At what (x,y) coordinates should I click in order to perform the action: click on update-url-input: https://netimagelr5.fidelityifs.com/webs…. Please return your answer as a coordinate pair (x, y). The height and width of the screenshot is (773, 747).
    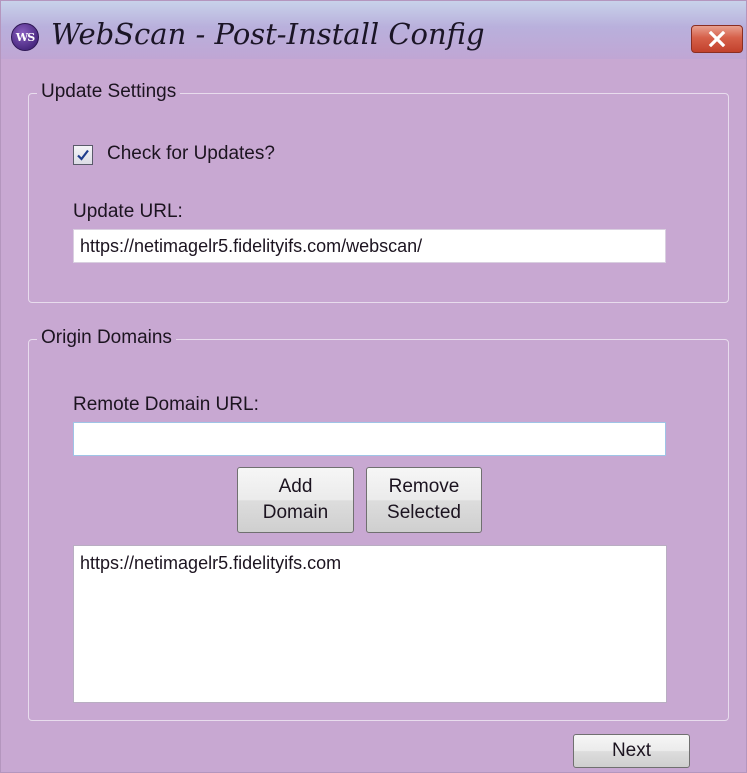
    Looking at the image, I should click on (369, 246).